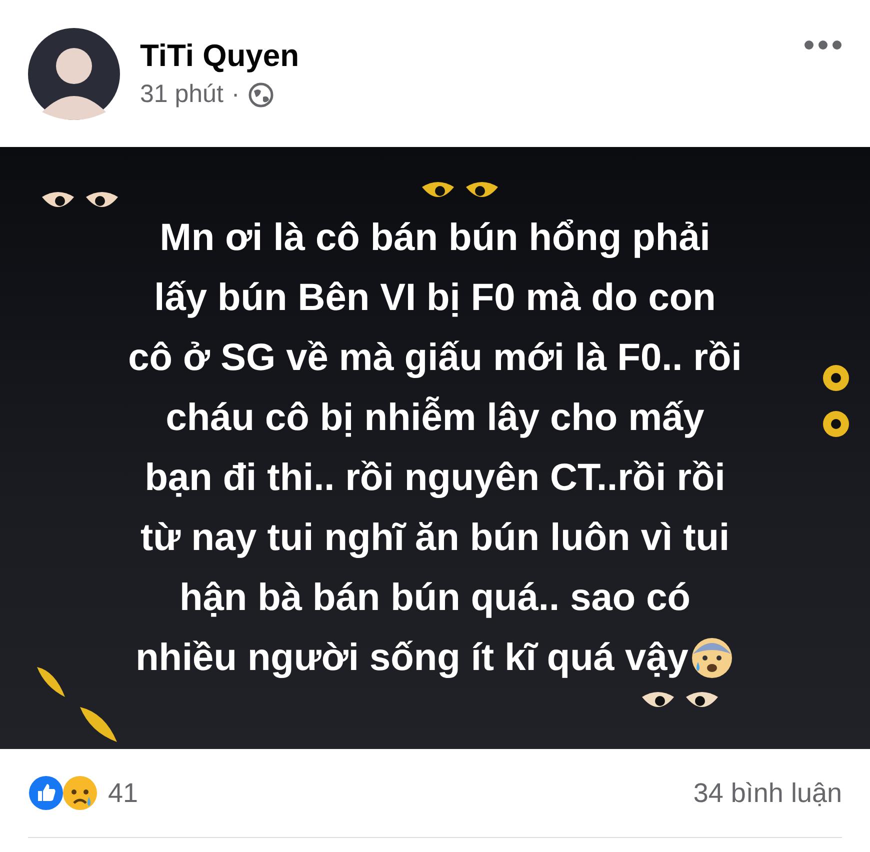 The image size is (870, 852). Describe the element at coordinates (767, 793) in the screenshot. I see `comment-count: 34 bình luận` at that location.